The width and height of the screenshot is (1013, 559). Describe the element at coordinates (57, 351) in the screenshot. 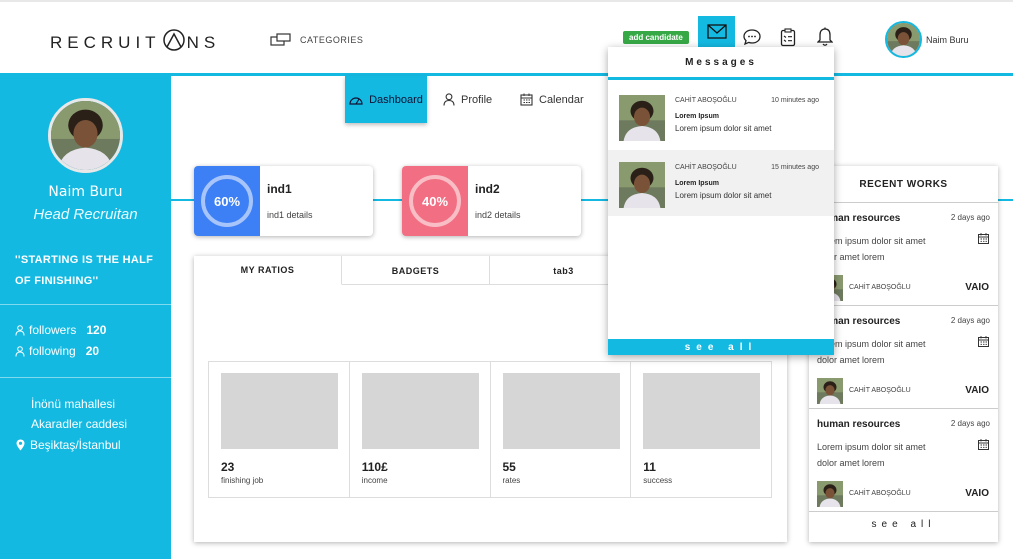

I see `following-stat: following 20` at that location.